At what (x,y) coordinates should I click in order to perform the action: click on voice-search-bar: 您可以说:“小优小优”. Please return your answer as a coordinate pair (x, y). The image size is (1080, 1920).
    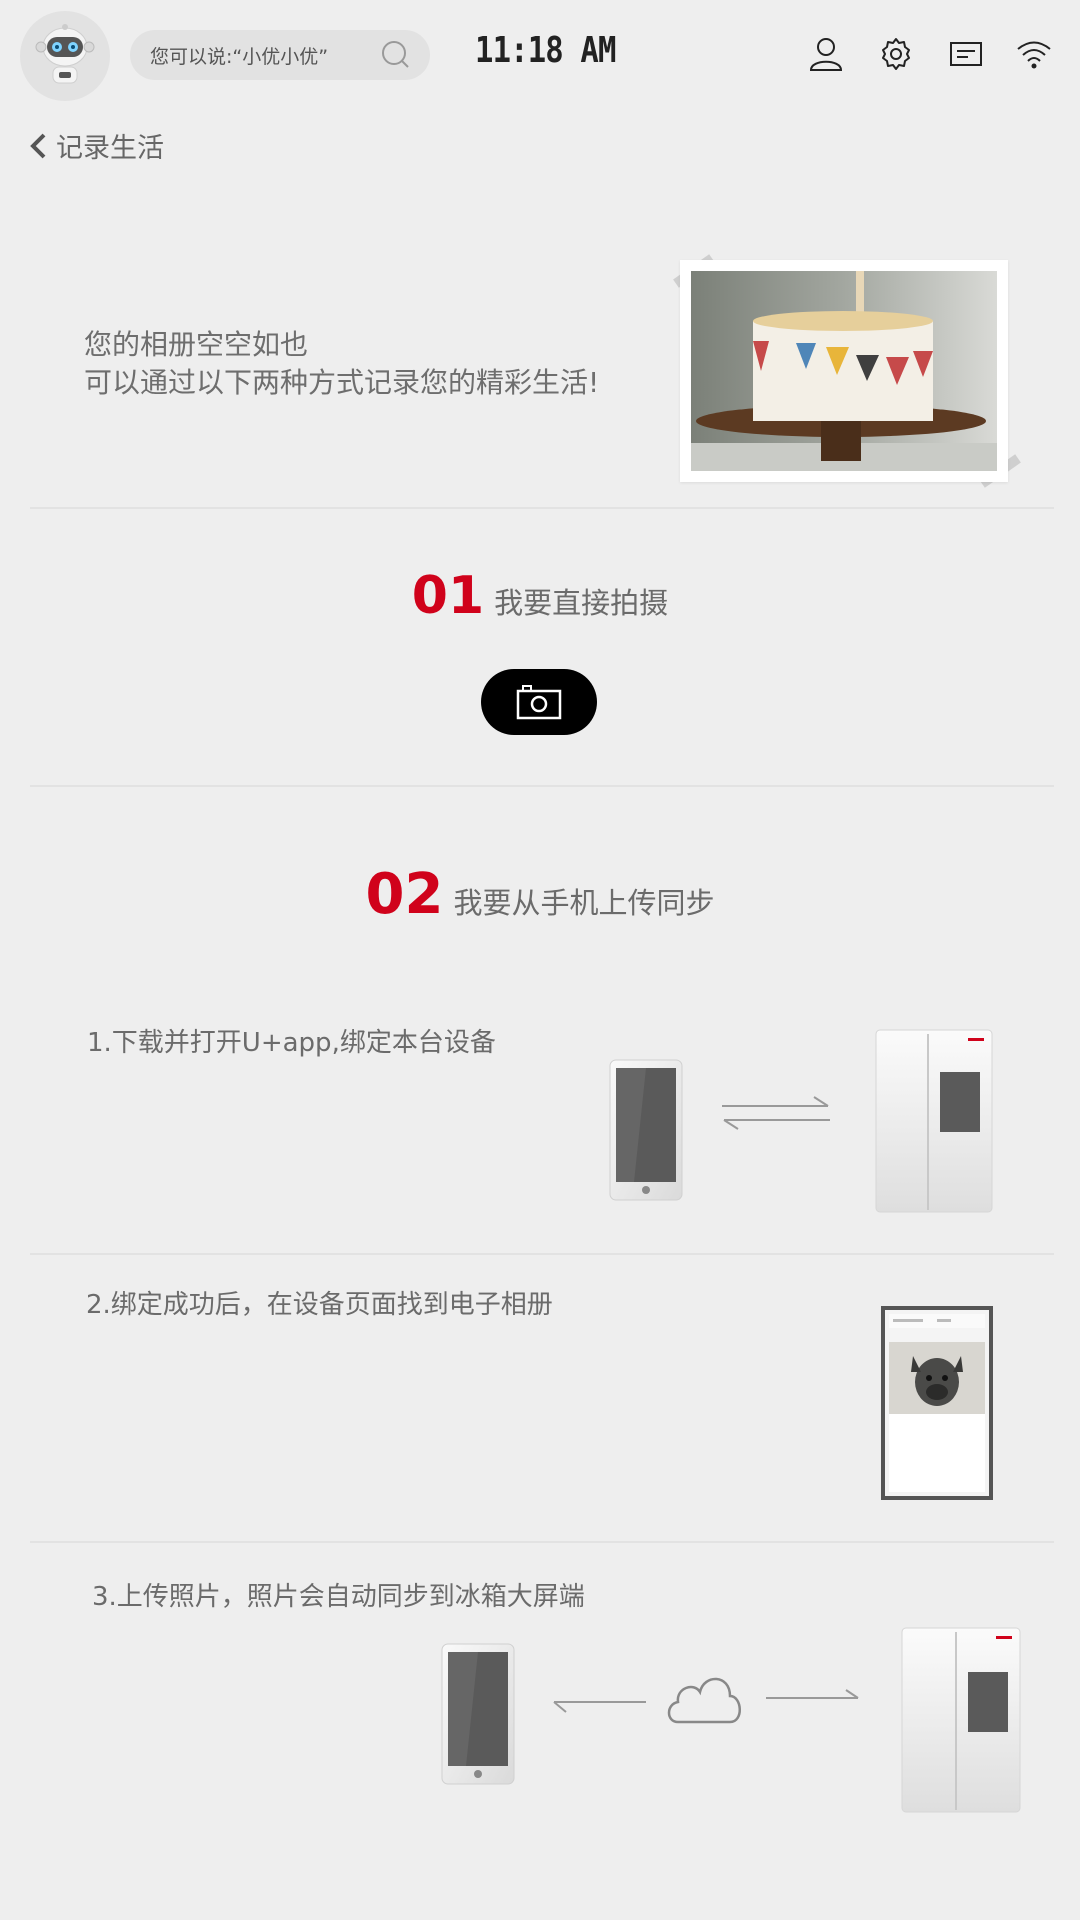
    Looking at the image, I should click on (280, 55).